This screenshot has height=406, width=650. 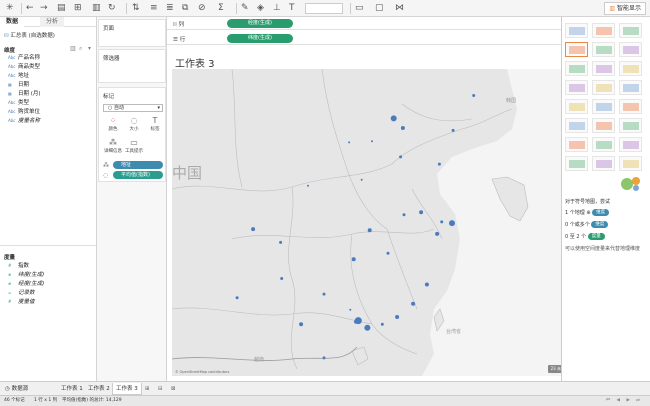 I want to click on text-icon: T, so click(x=292, y=8).